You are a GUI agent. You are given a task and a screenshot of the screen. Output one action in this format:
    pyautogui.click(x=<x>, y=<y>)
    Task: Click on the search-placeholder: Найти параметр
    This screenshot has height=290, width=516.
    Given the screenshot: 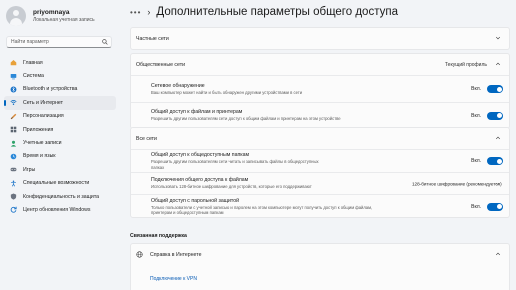 What is the action you would take?
    pyautogui.click(x=30, y=42)
    